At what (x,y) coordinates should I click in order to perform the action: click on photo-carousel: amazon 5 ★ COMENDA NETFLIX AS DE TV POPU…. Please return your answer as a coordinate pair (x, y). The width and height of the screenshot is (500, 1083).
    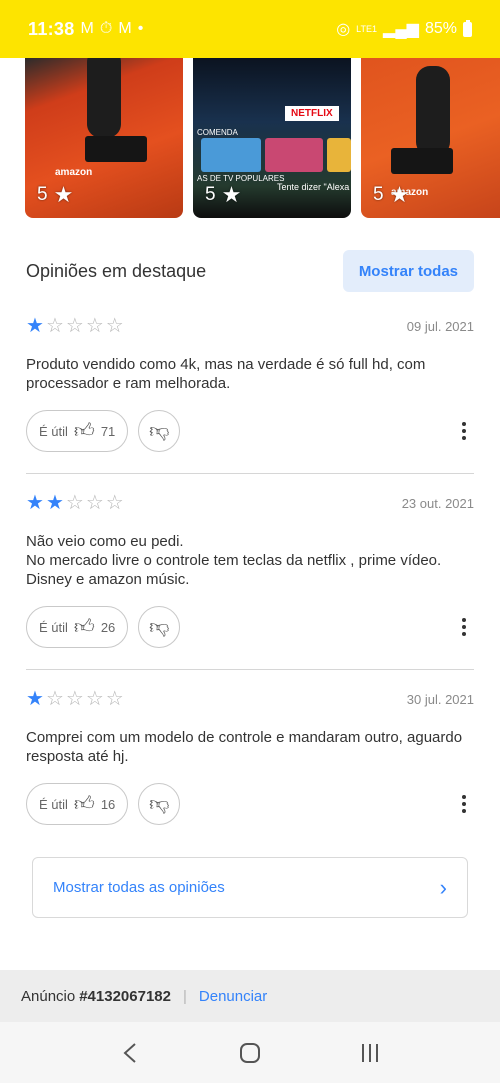
    Looking at the image, I should click on (250, 139).